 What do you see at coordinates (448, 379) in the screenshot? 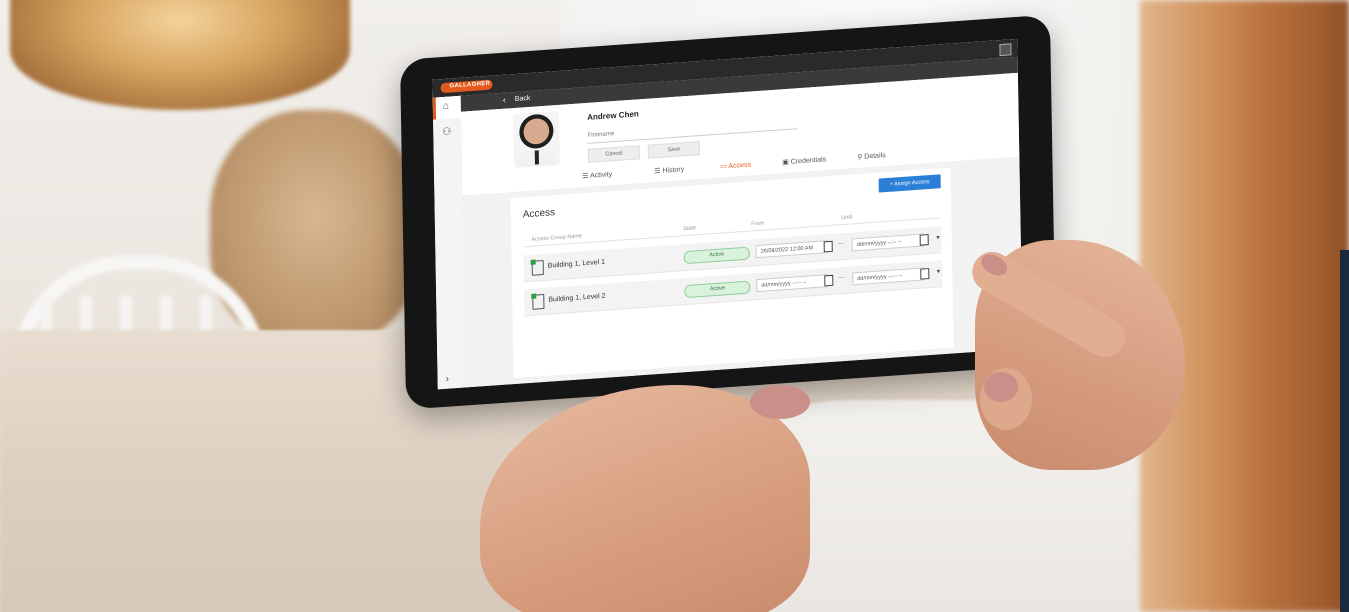
I see `expand-rail-icon: ›` at bounding box center [448, 379].